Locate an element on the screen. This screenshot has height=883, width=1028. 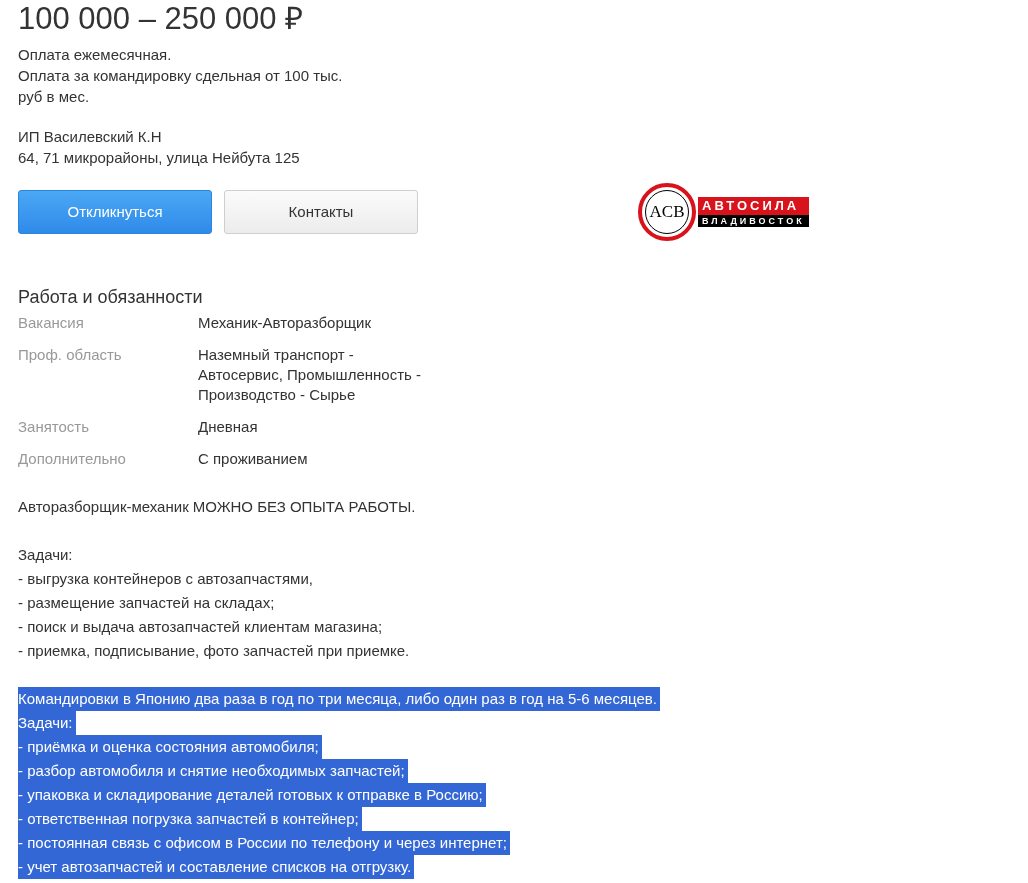
logo-city: ВЛАДИВОСТОК is located at coordinates (753, 221).